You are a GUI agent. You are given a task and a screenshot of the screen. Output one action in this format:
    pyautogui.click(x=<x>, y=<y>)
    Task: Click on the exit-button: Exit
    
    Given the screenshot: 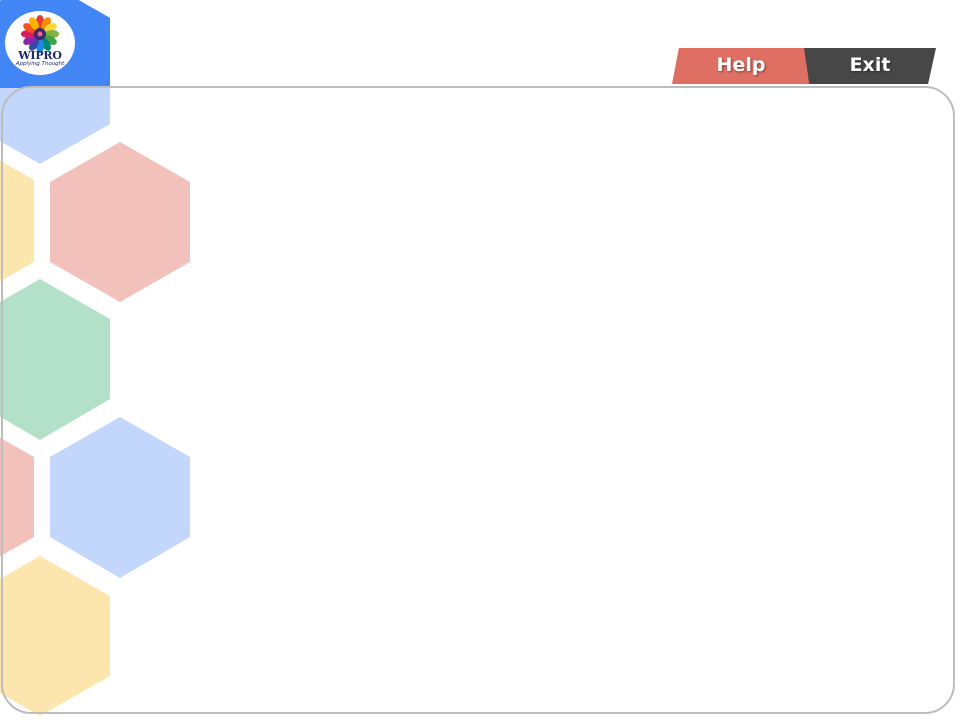 What is the action you would take?
    pyautogui.click(x=870, y=66)
    